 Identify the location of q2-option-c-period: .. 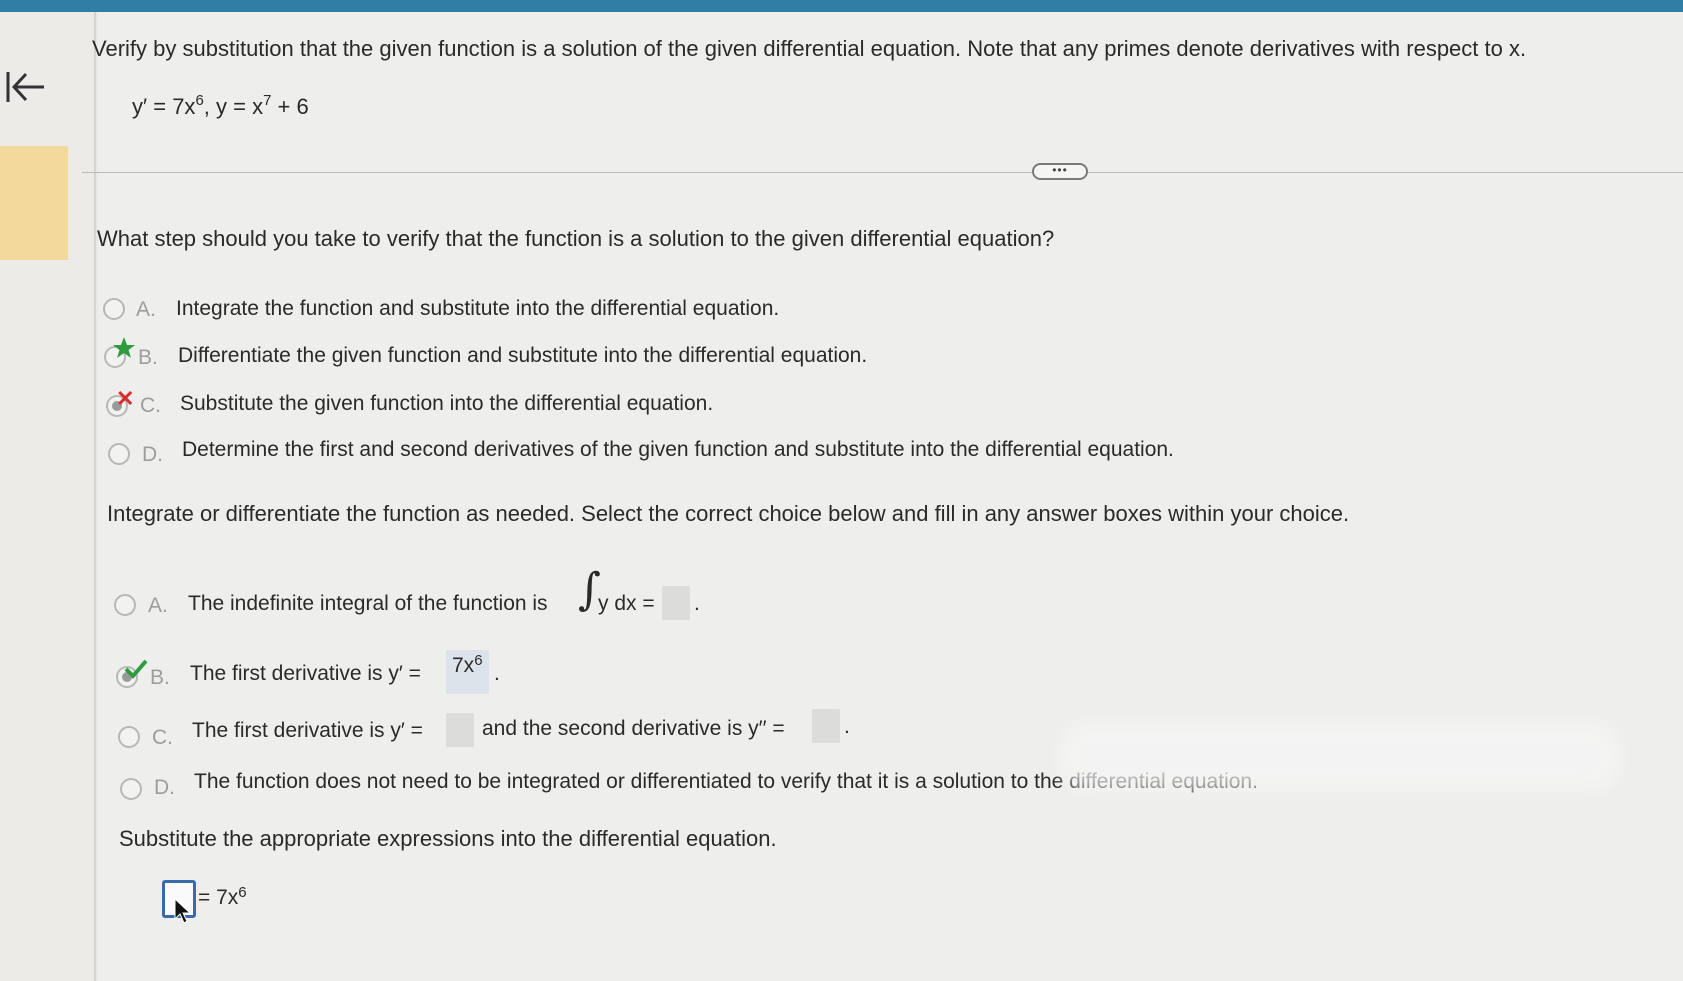
(847, 726).